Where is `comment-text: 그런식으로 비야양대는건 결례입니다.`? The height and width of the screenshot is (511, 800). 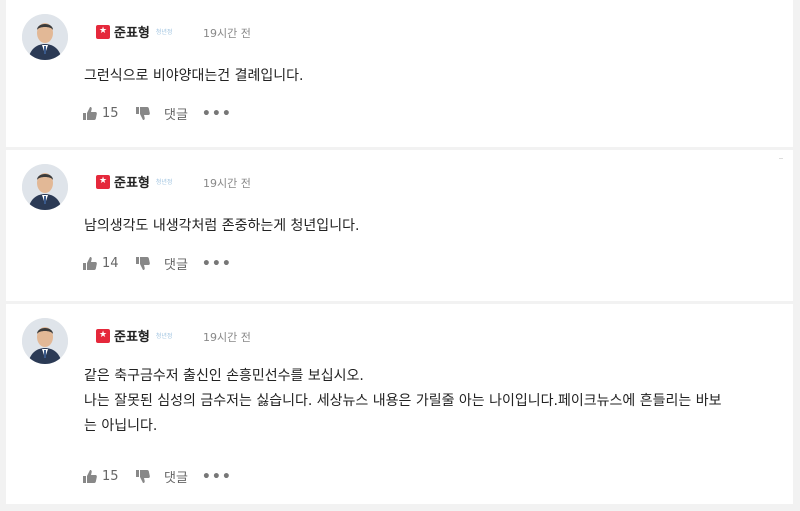
comment-text: 그런식으로 비야양대는건 결례입니다. is located at coordinates (431, 76).